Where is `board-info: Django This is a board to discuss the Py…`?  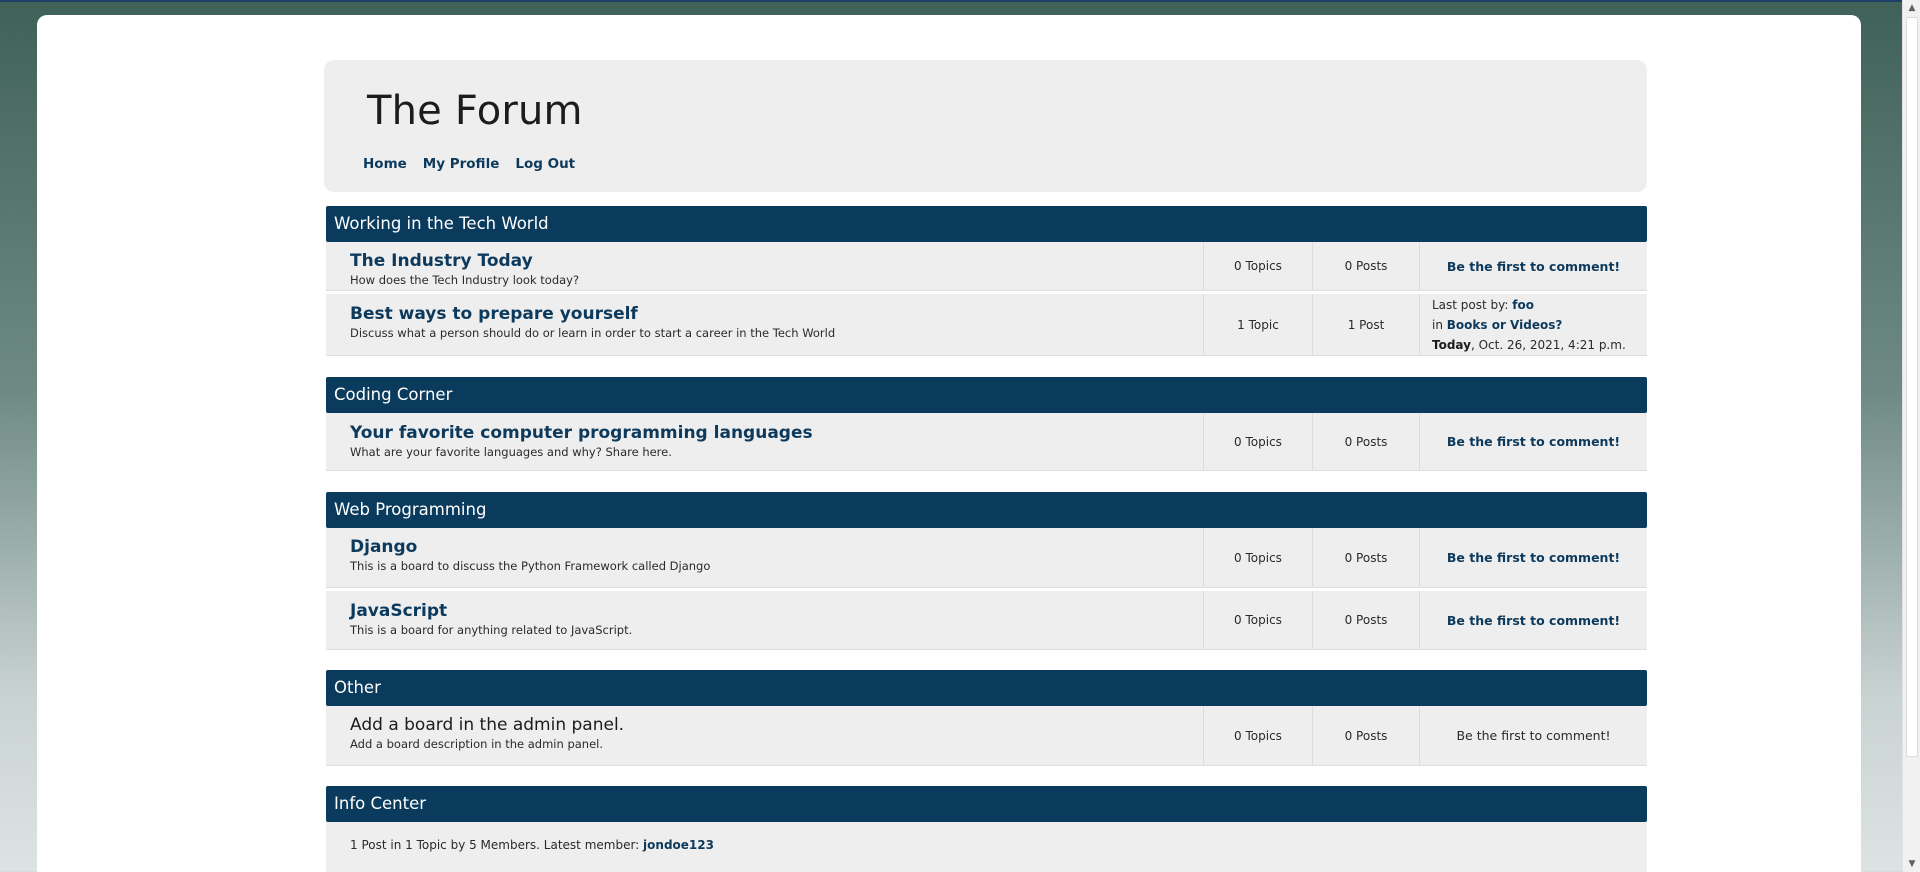 board-info: Django This is a board to discuss the Py… is located at coordinates (765, 557).